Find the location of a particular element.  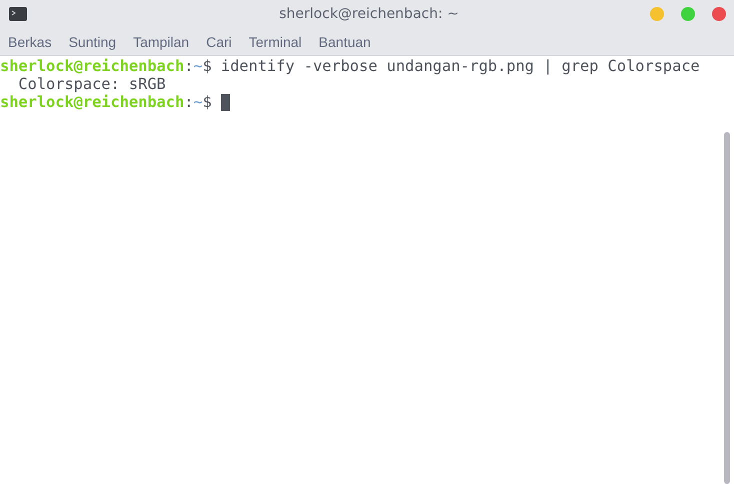

menu-item: Cari is located at coordinates (219, 42).